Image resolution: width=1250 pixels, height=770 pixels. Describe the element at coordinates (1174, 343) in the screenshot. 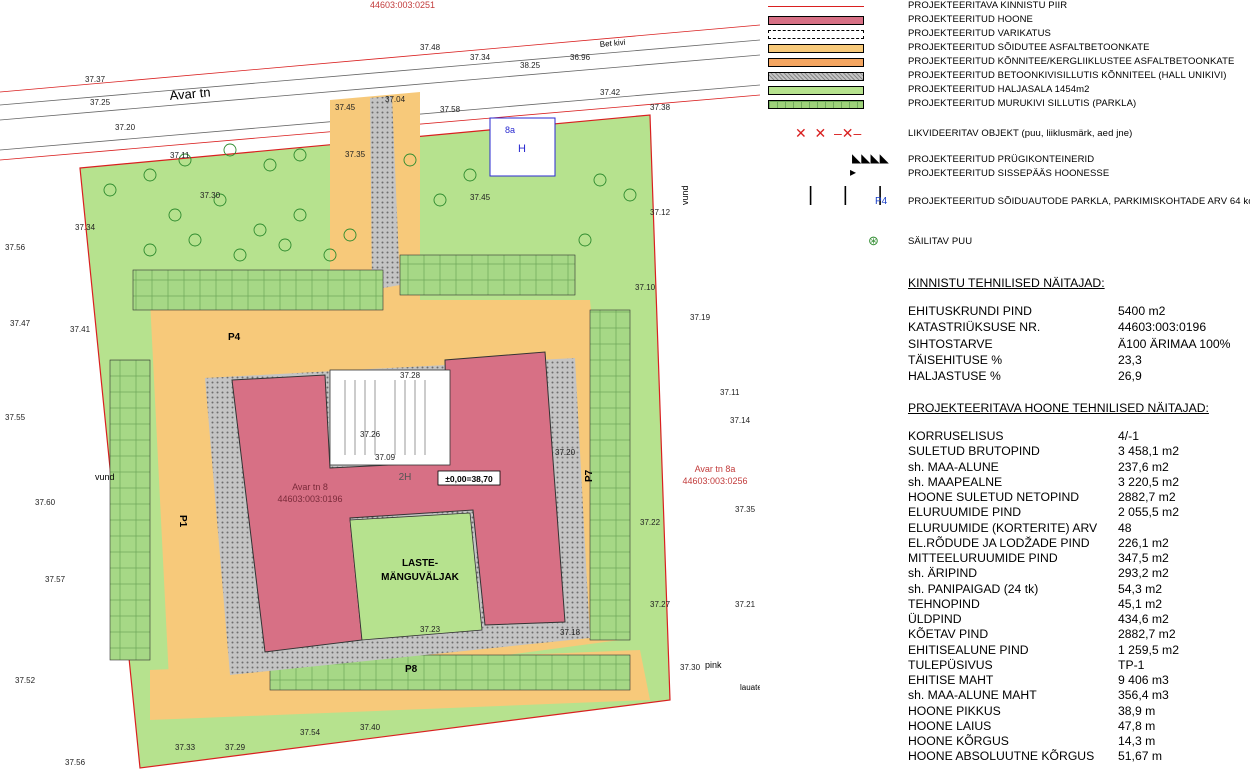

I see `site-value: Ä100 ÄRIMAA 100%` at that location.